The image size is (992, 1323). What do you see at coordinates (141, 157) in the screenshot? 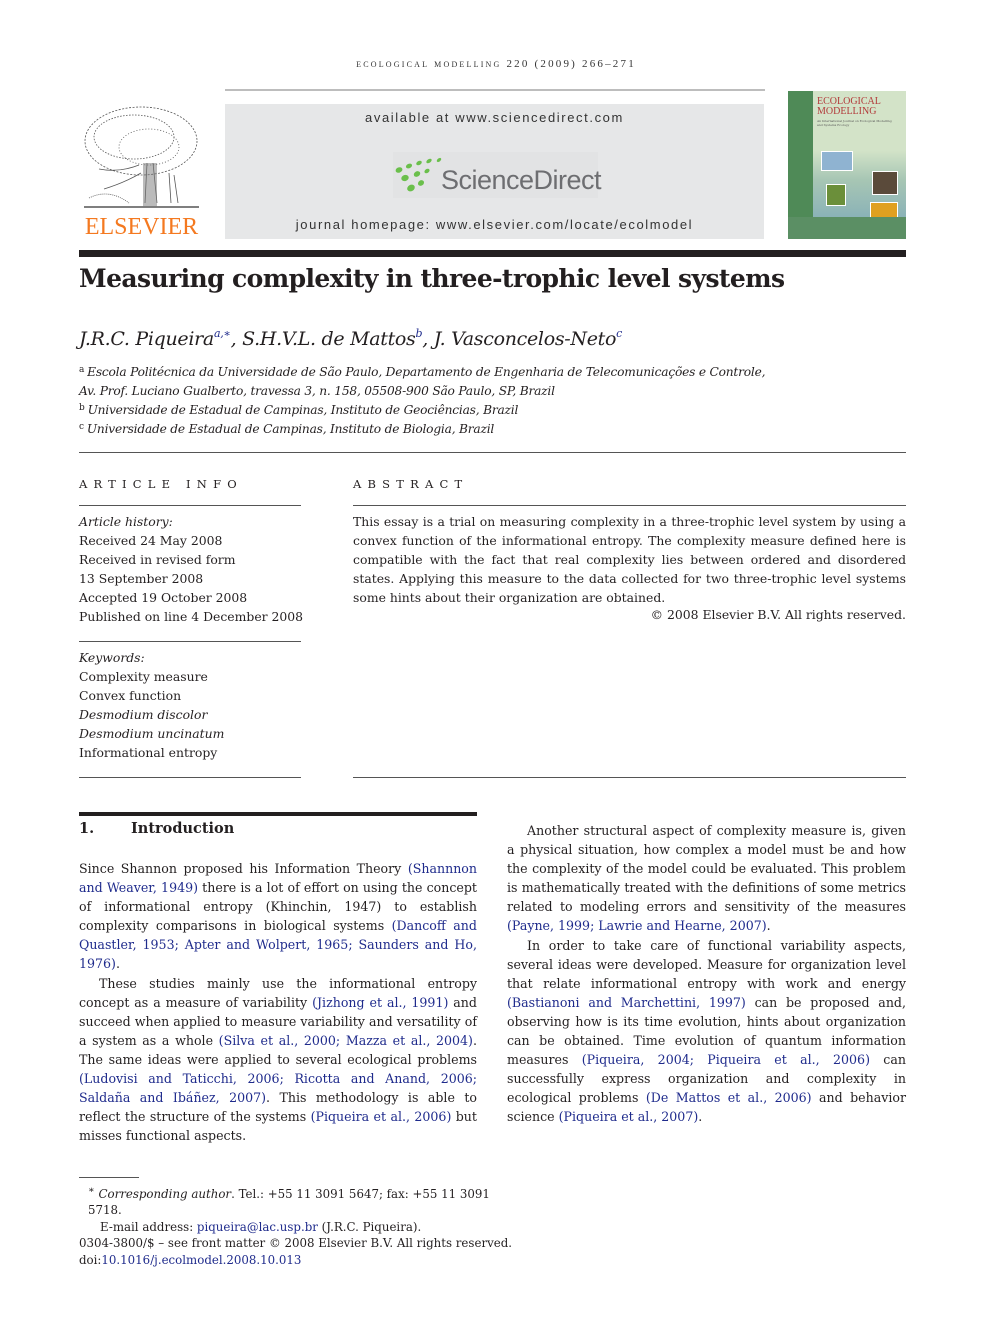
I see `tree-icon` at bounding box center [141, 157].